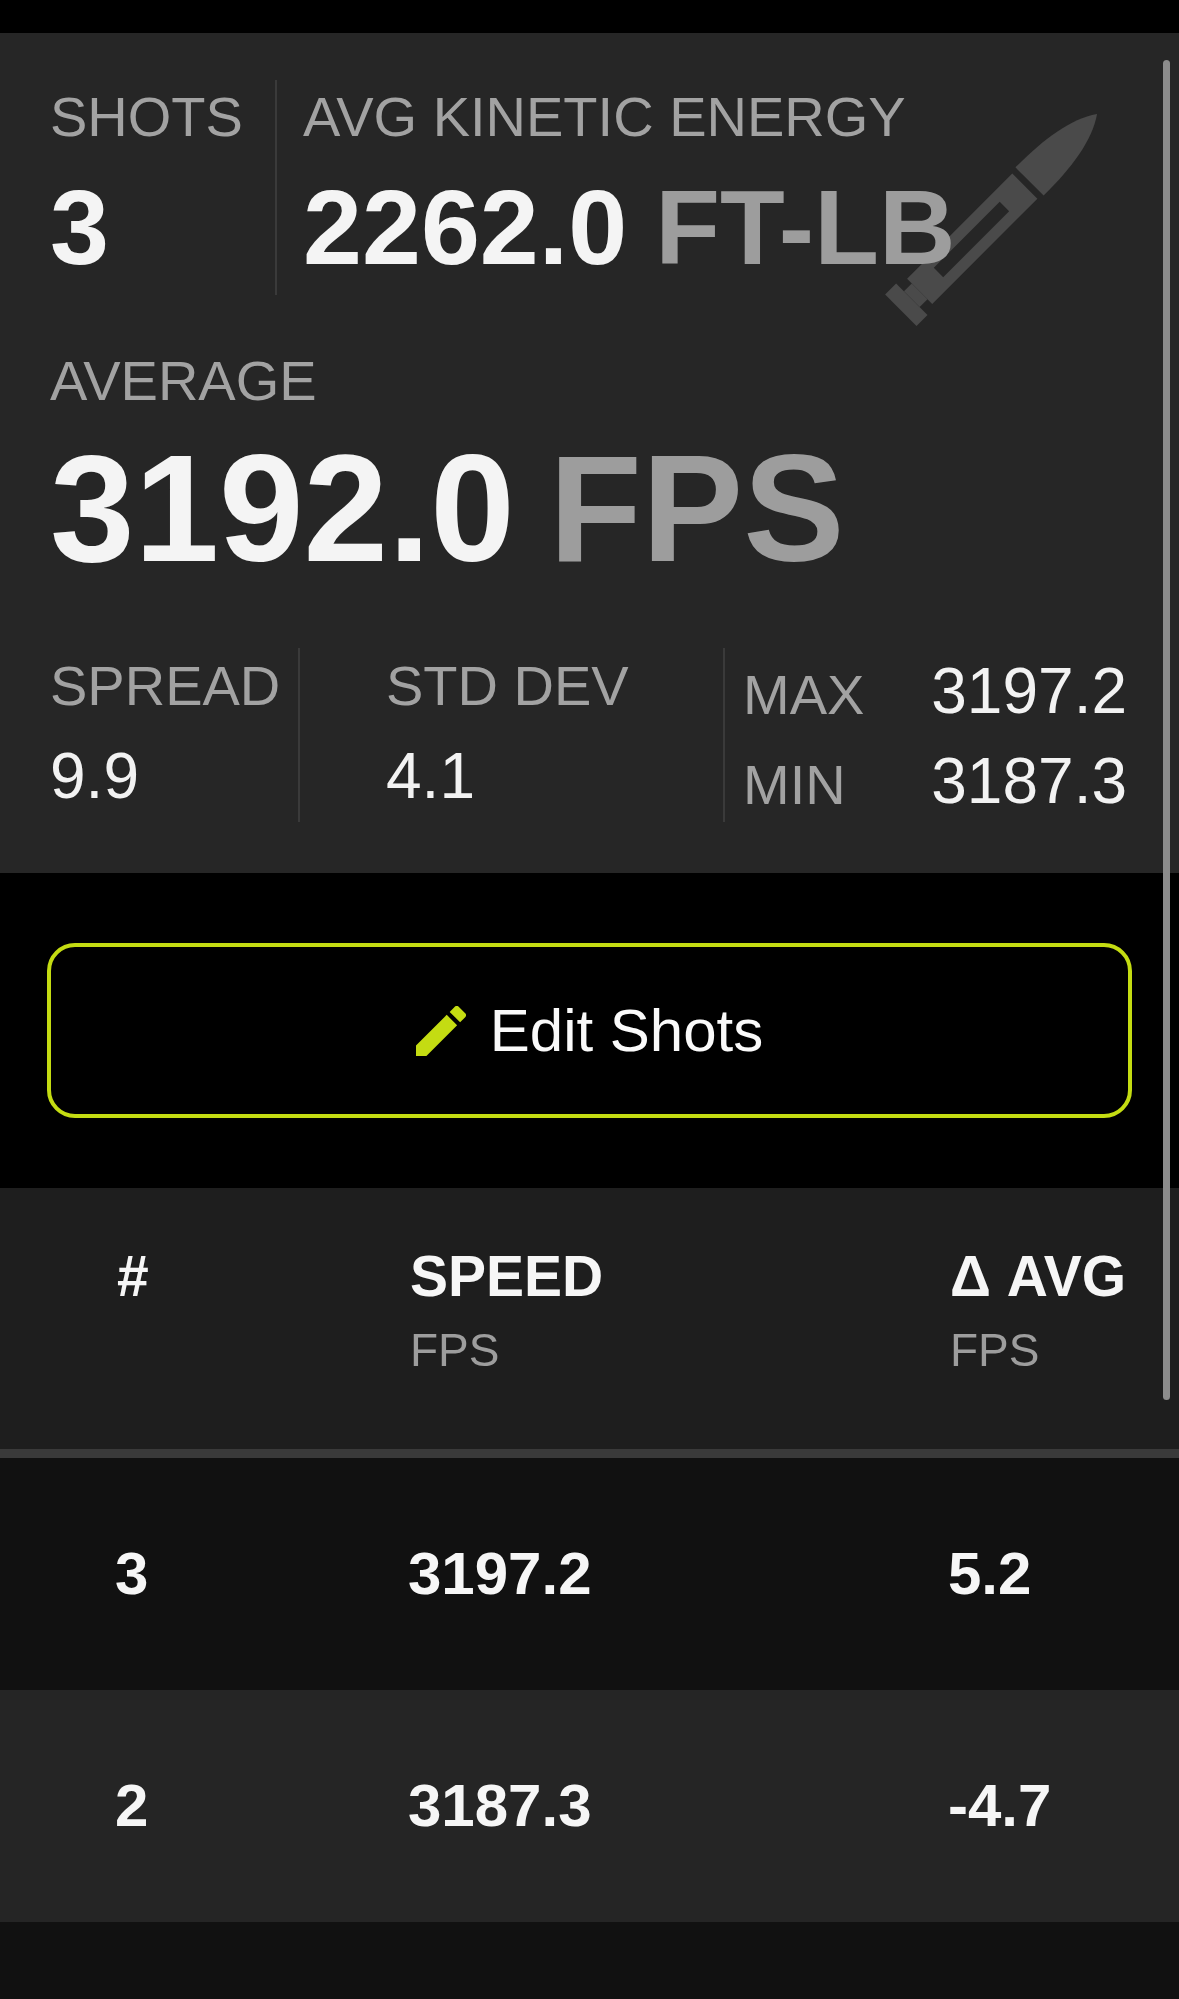 This screenshot has height=1999, width=1179. What do you see at coordinates (507, 1276) in the screenshot?
I see `column-header: SPEED` at bounding box center [507, 1276].